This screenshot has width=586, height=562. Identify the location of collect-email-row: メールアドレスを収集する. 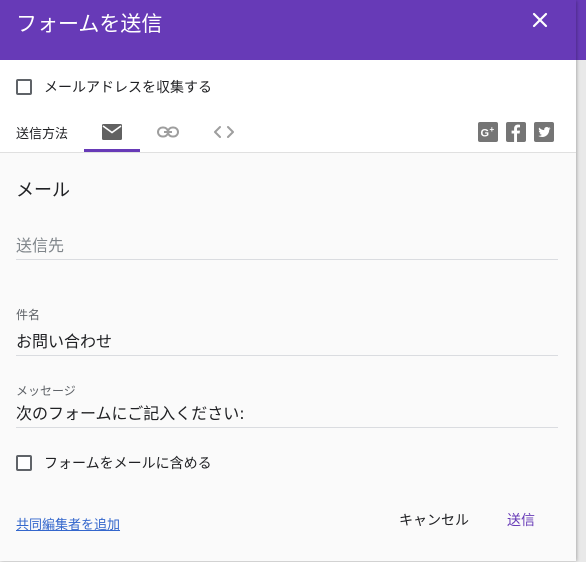
(114, 87).